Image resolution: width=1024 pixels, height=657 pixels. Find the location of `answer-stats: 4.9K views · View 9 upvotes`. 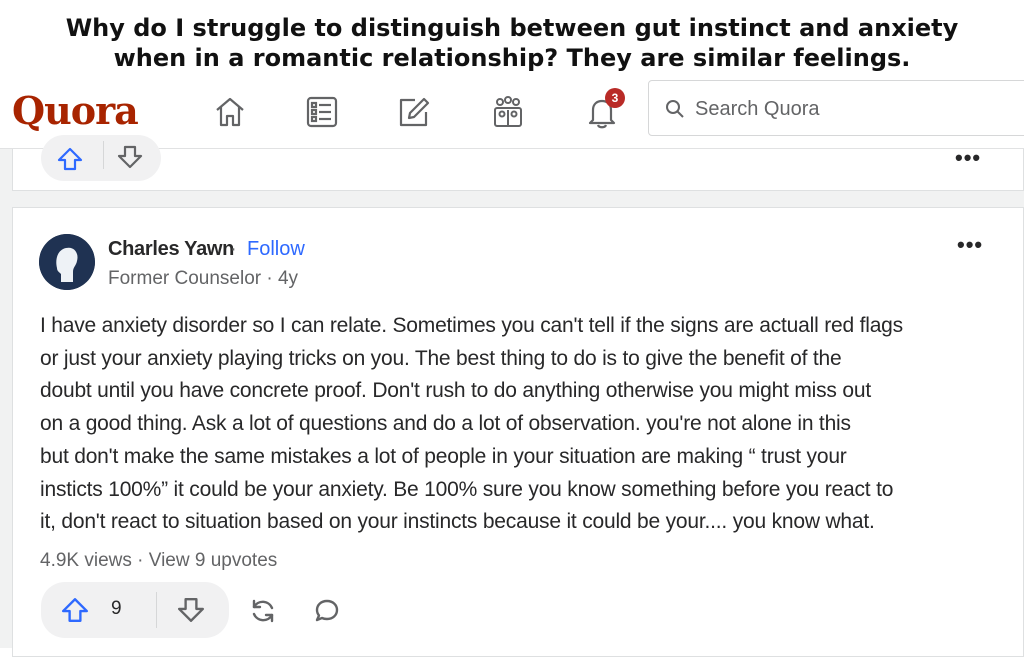

answer-stats: 4.9K views · View 9 upvotes is located at coordinates (158, 561).